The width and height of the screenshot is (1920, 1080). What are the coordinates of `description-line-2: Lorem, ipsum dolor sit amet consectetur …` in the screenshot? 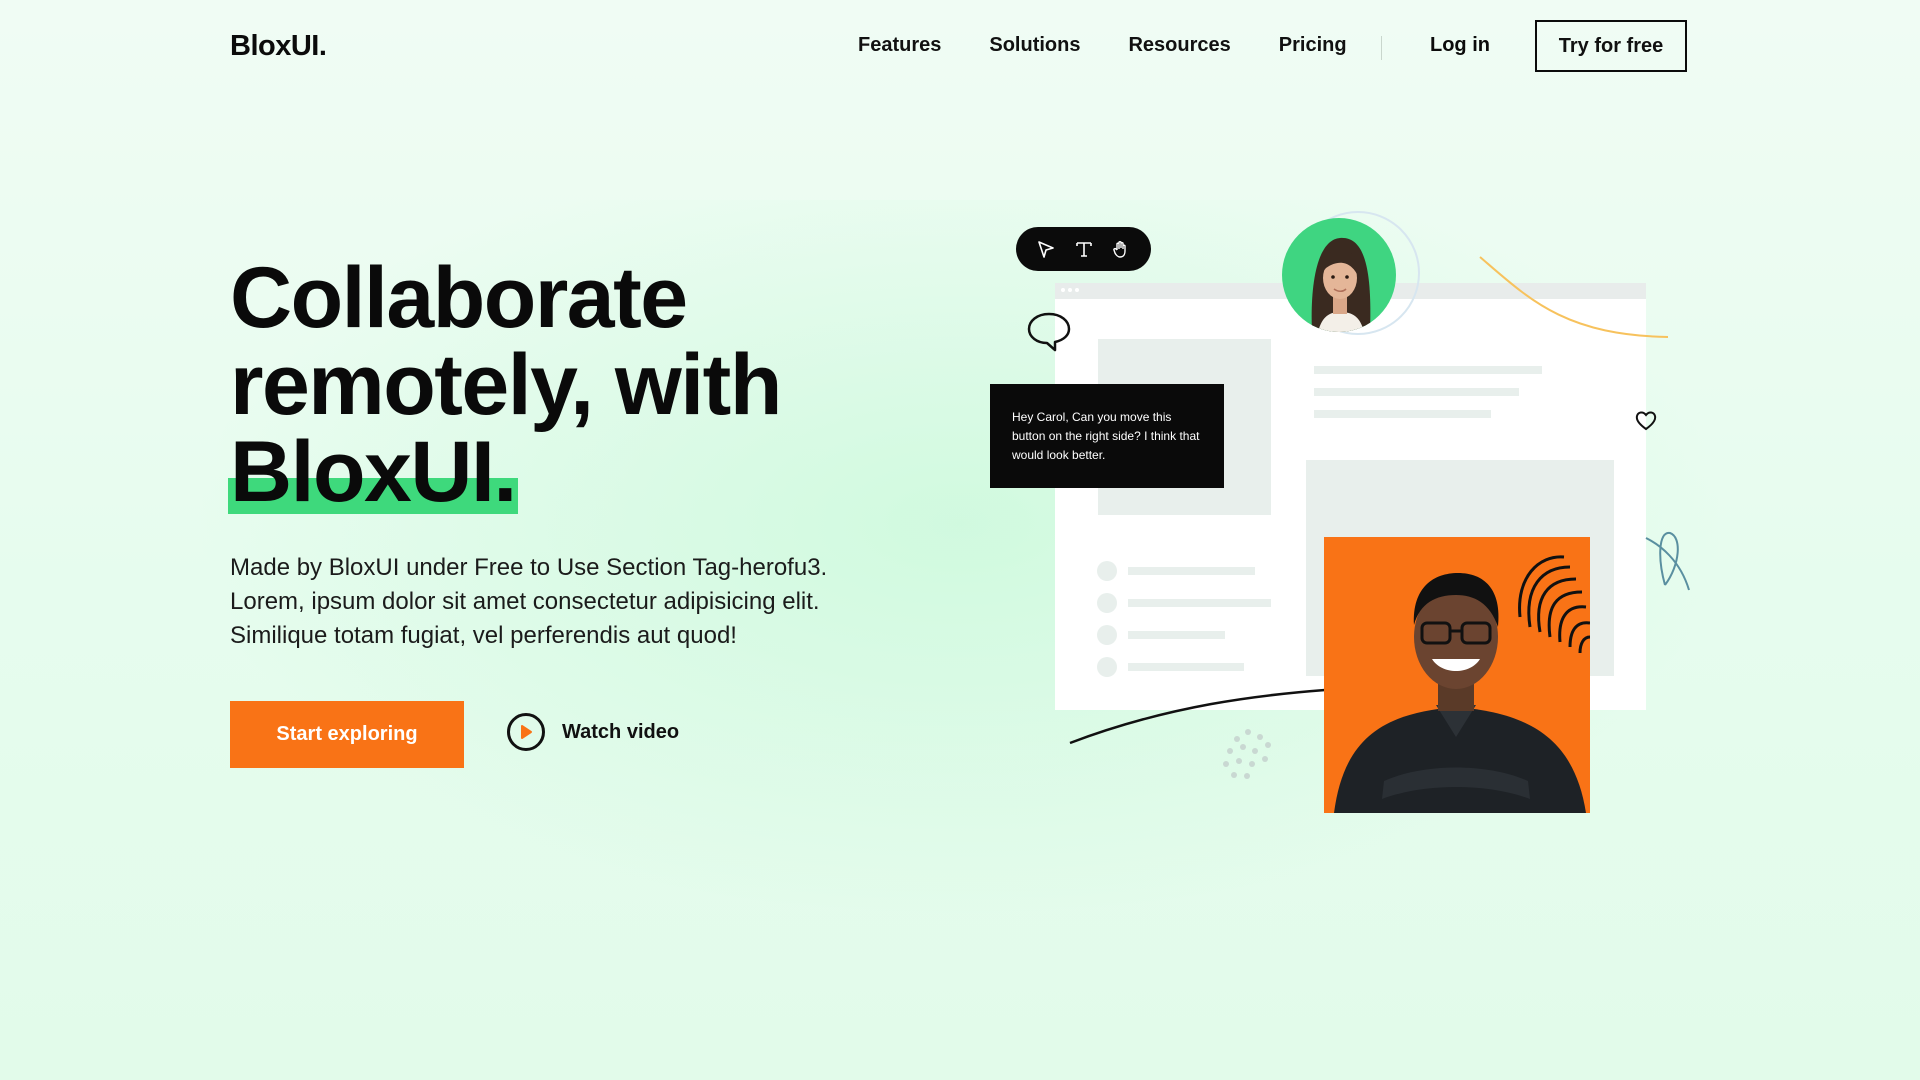 It's located at (525, 601).